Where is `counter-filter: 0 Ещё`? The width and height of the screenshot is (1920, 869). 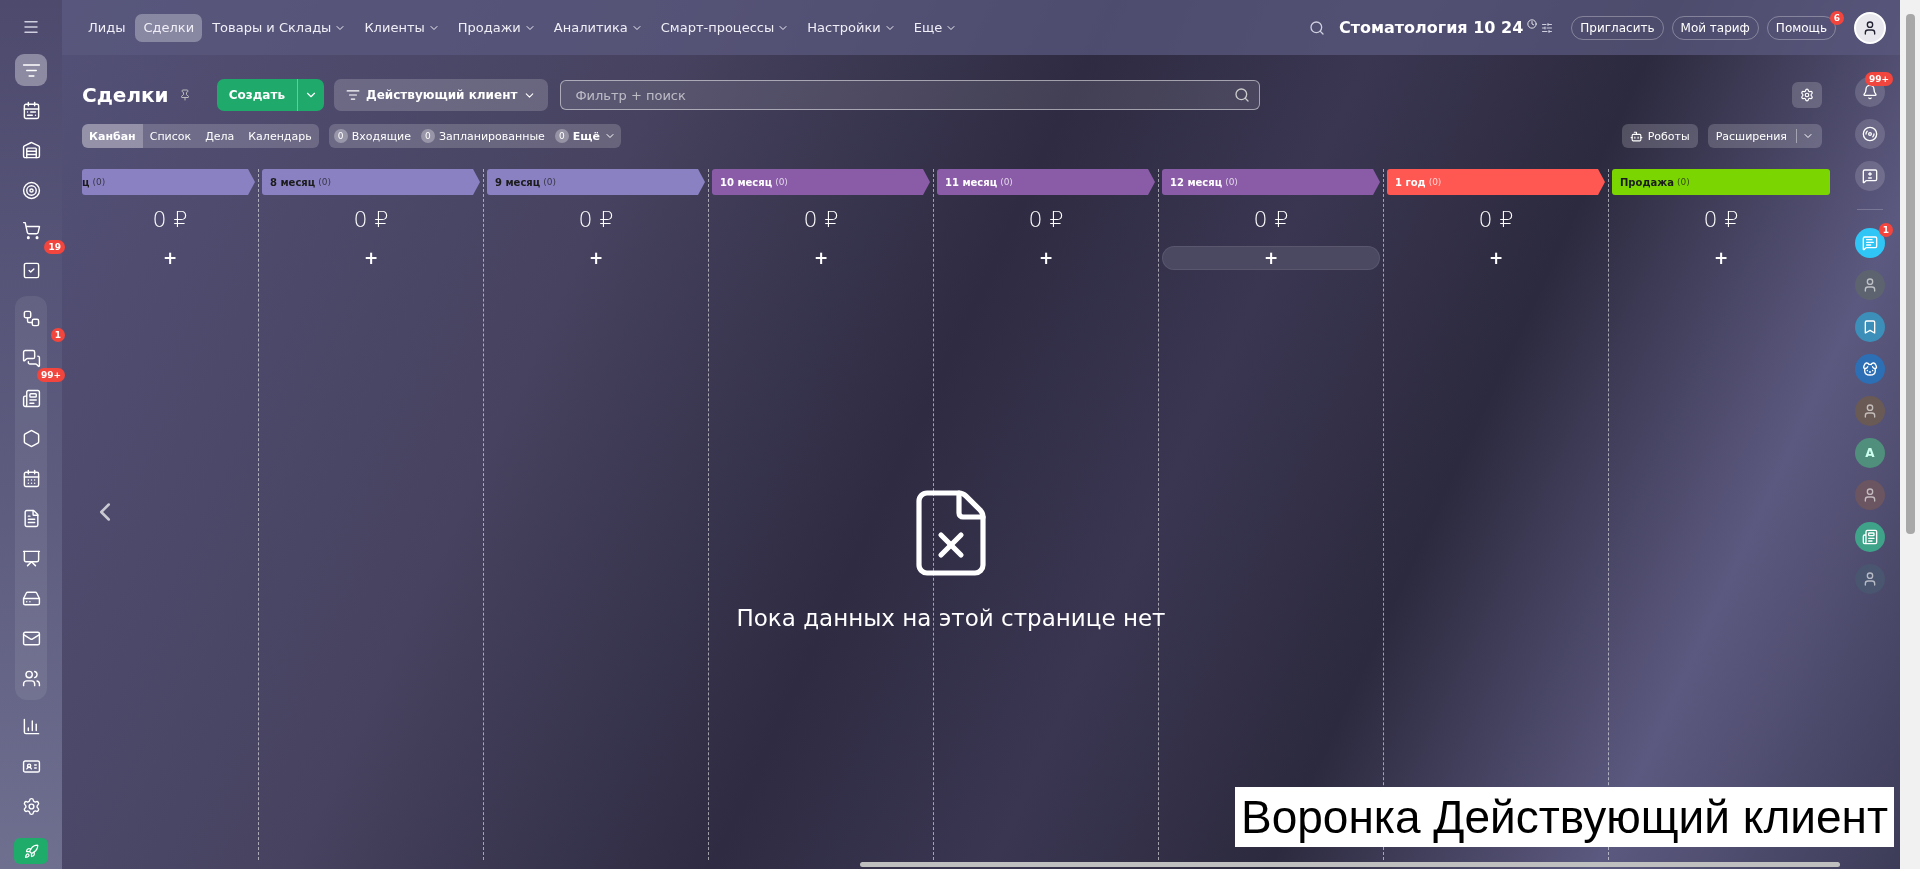 counter-filter: 0 Ещё is located at coordinates (585, 136).